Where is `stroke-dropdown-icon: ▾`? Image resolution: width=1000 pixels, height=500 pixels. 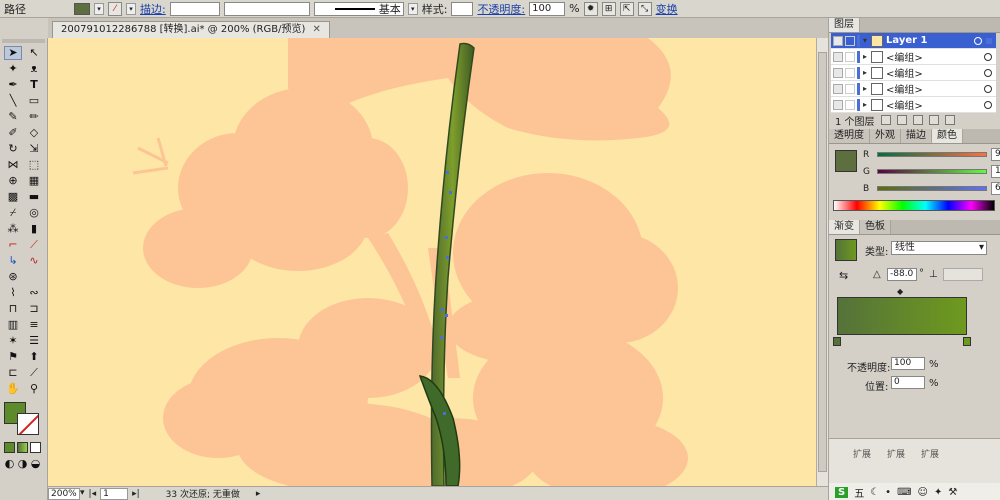 stroke-dropdown-icon: ▾ is located at coordinates (131, 8).